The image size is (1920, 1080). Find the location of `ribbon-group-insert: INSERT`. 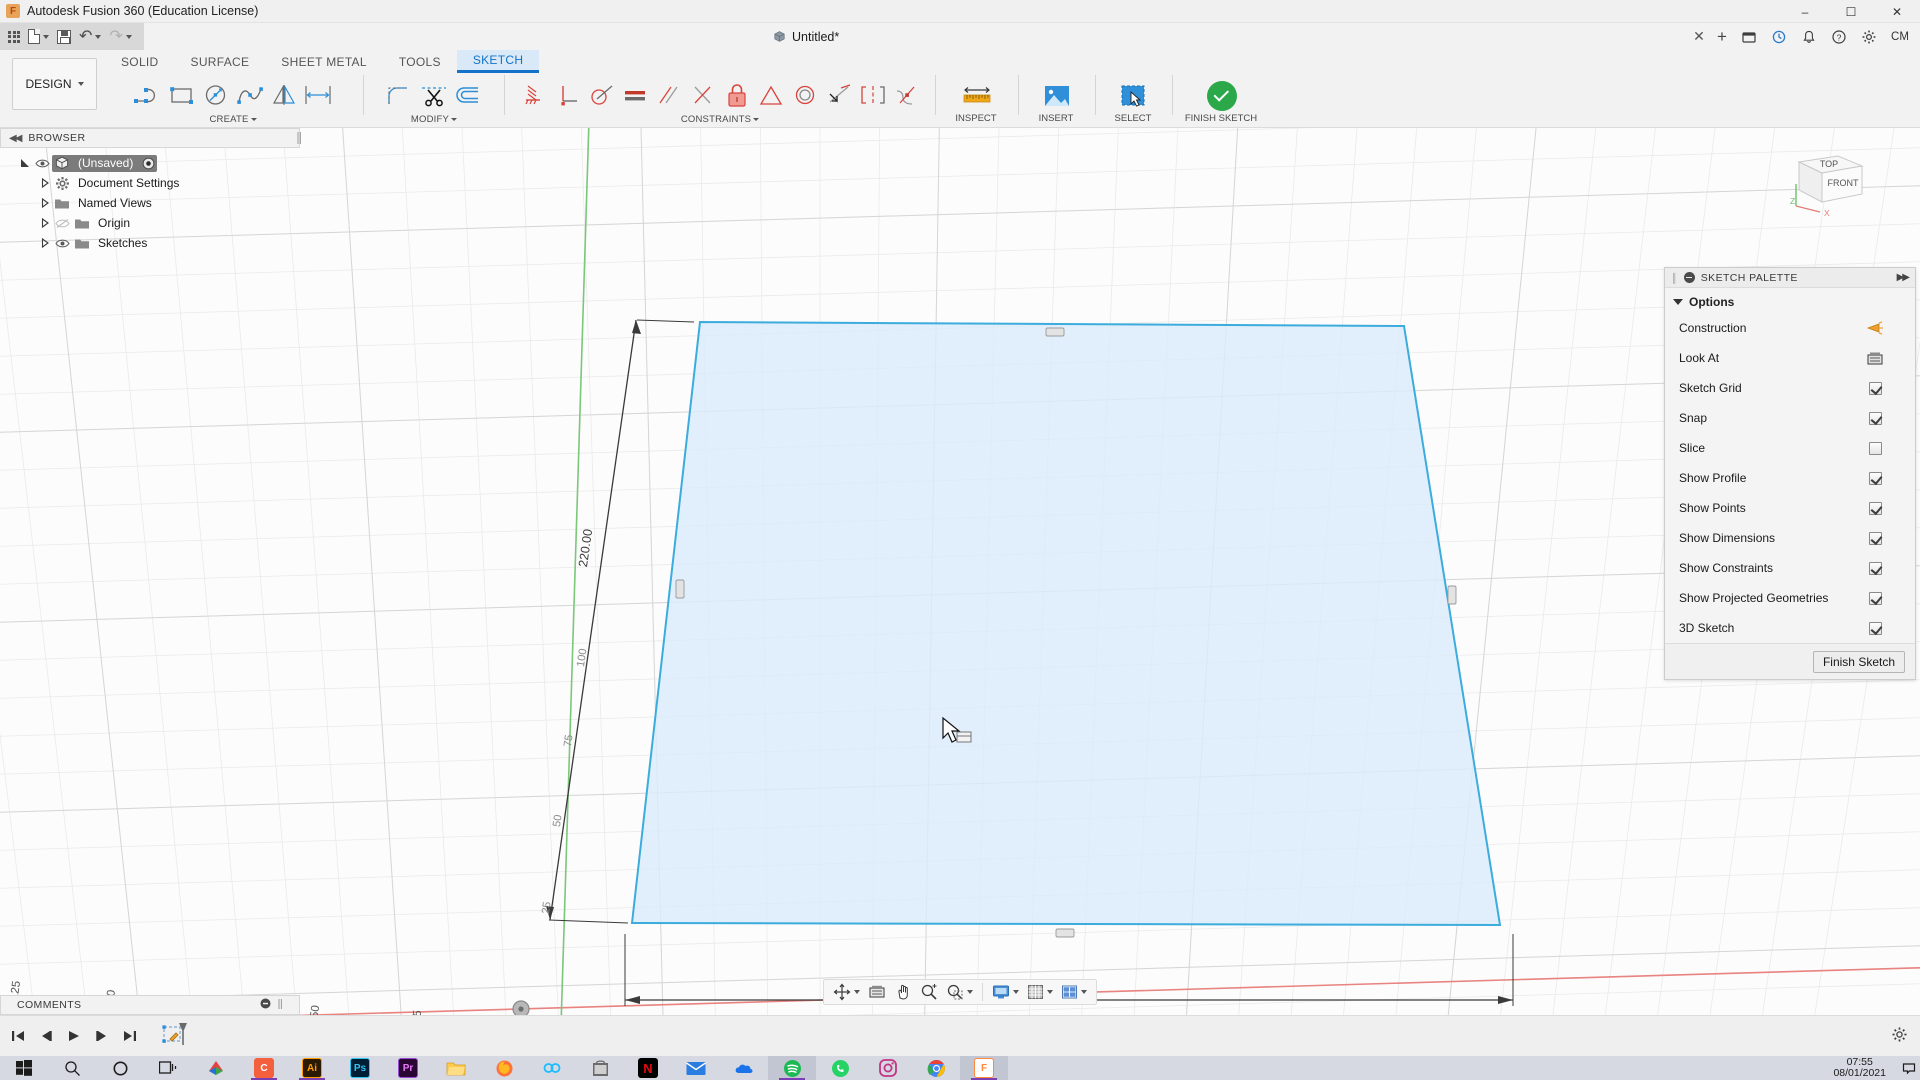

ribbon-group-insert: INSERT is located at coordinates (1057, 101).